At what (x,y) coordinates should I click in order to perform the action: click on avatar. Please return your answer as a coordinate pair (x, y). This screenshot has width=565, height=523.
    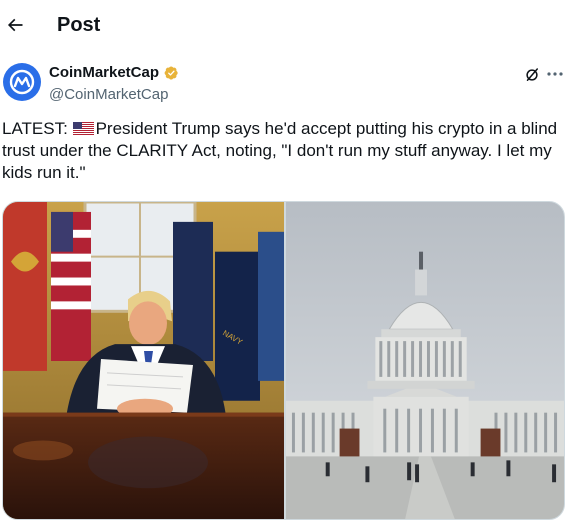
    Looking at the image, I should click on (22, 82).